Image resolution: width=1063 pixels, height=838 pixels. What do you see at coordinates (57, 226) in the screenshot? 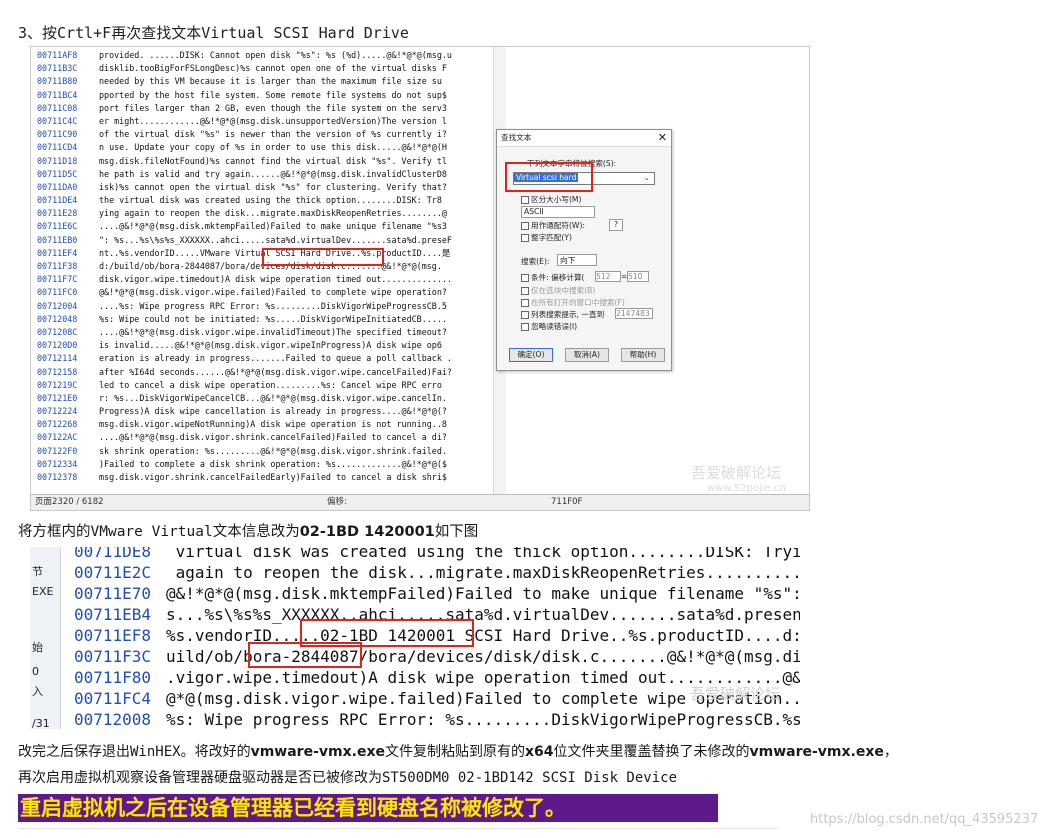
I see `row-offset: 00711E6C` at bounding box center [57, 226].